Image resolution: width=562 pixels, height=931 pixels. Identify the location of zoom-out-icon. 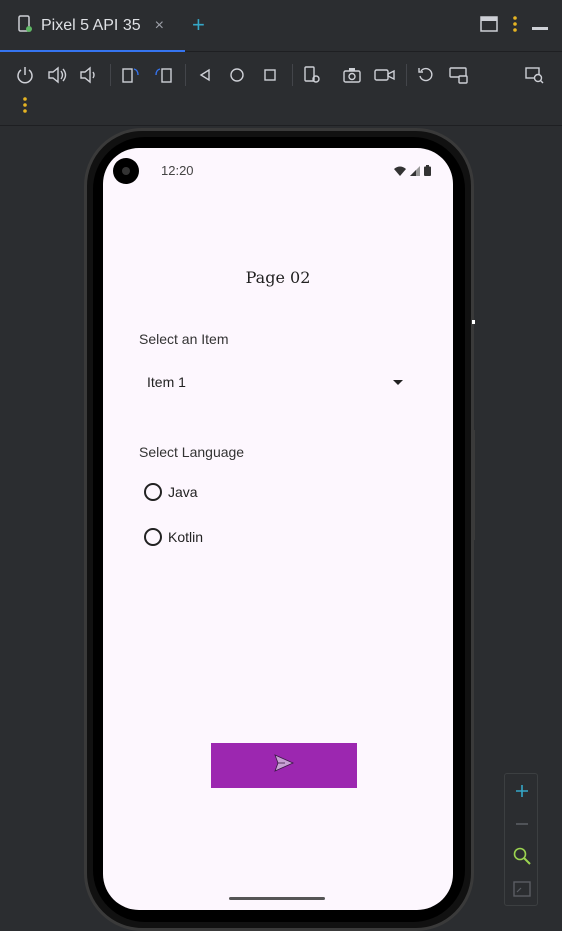
(522, 824).